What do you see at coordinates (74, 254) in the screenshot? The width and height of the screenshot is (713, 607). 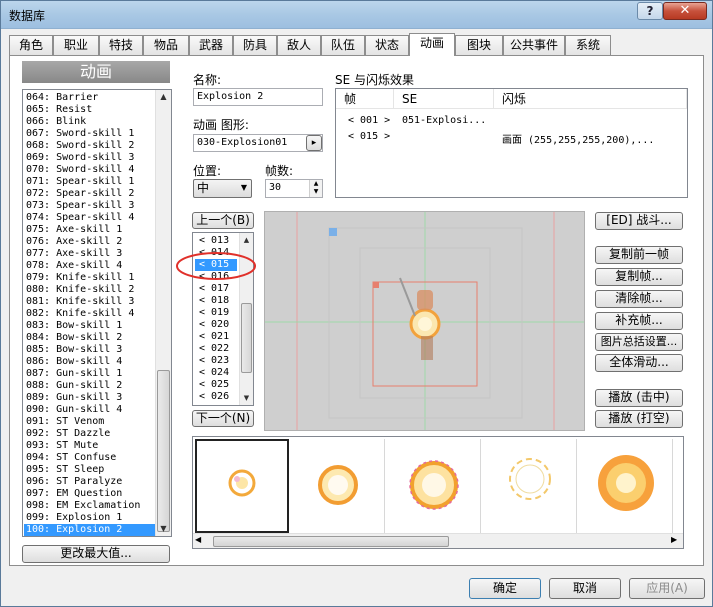 I see `list-item: 077: Axe-skill 3` at bounding box center [74, 254].